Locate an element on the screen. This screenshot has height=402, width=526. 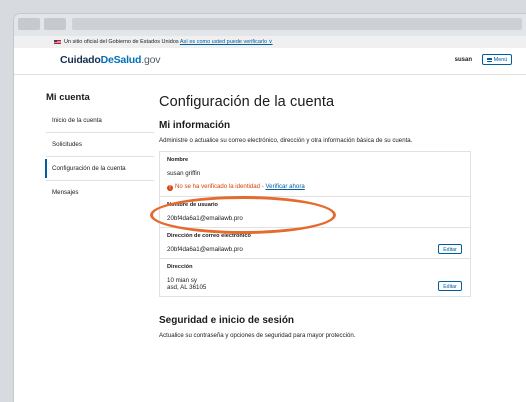
highlight-circle-annotation is located at coordinates (243, 215).